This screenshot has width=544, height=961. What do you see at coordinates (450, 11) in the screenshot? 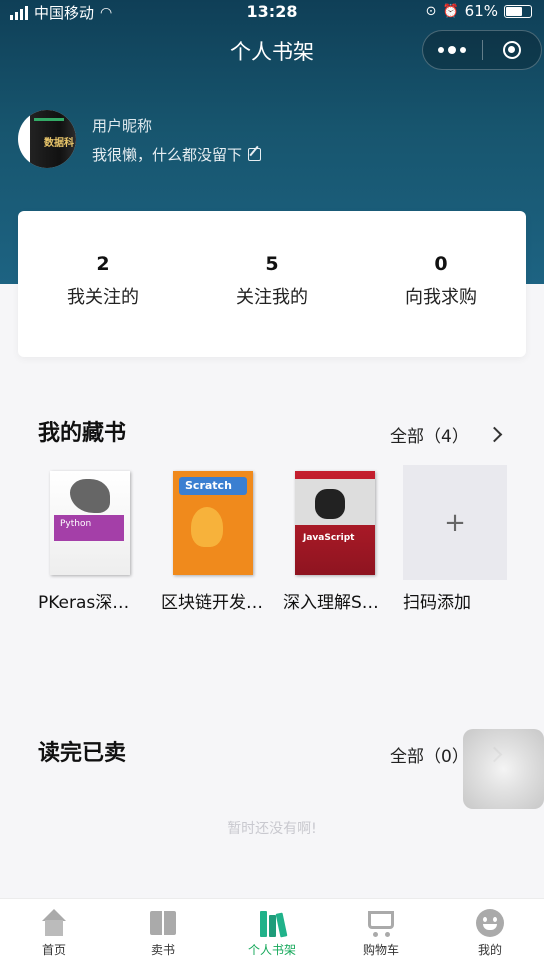
I see `alarm-icon: ⏰` at bounding box center [450, 11].